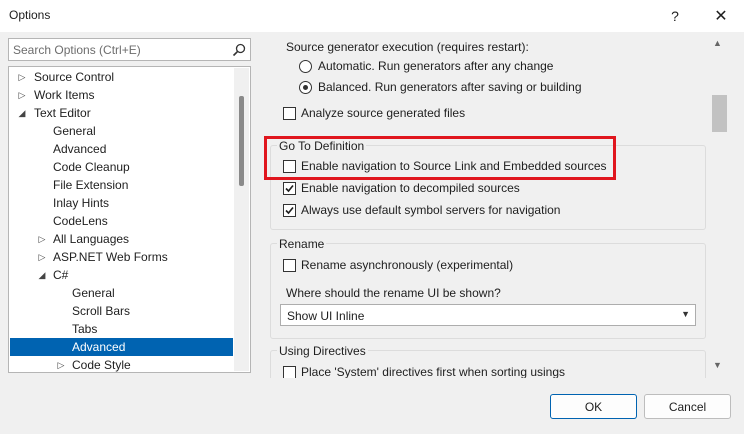  What do you see at coordinates (488, 315) in the screenshot?
I see `rename-ui-dropdown: Show UI Inline ▼` at bounding box center [488, 315].